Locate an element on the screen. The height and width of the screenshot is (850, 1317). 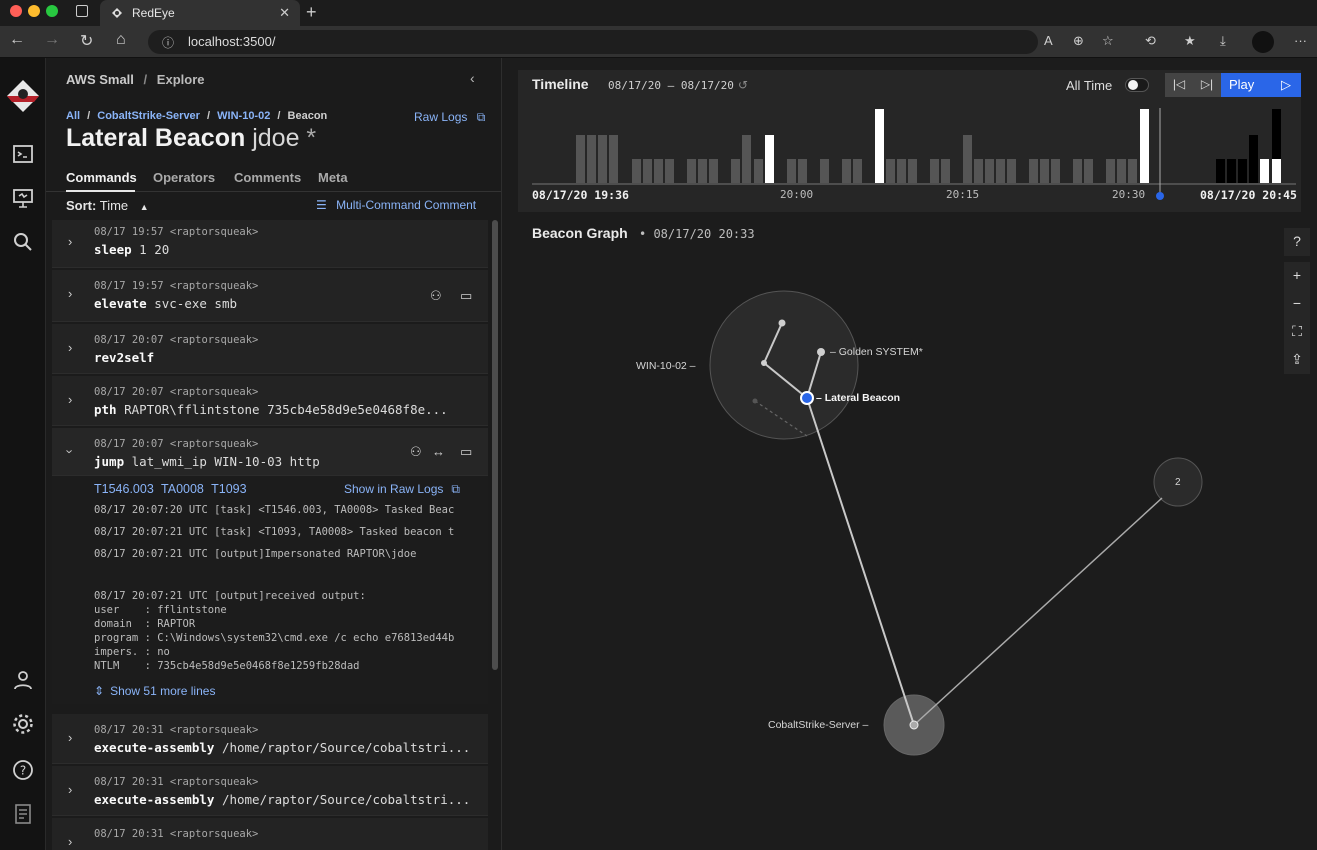
user-icon is located at coordinates (23, 680).